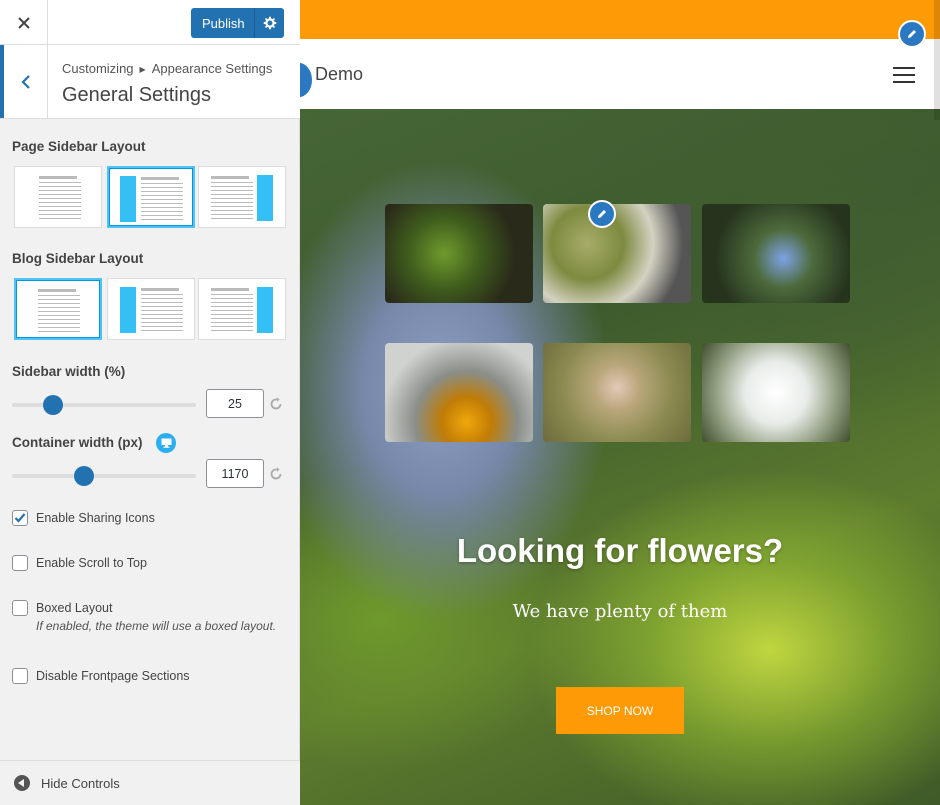 This screenshot has height=805, width=940. I want to click on container-width-input: 1170, so click(235, 473).